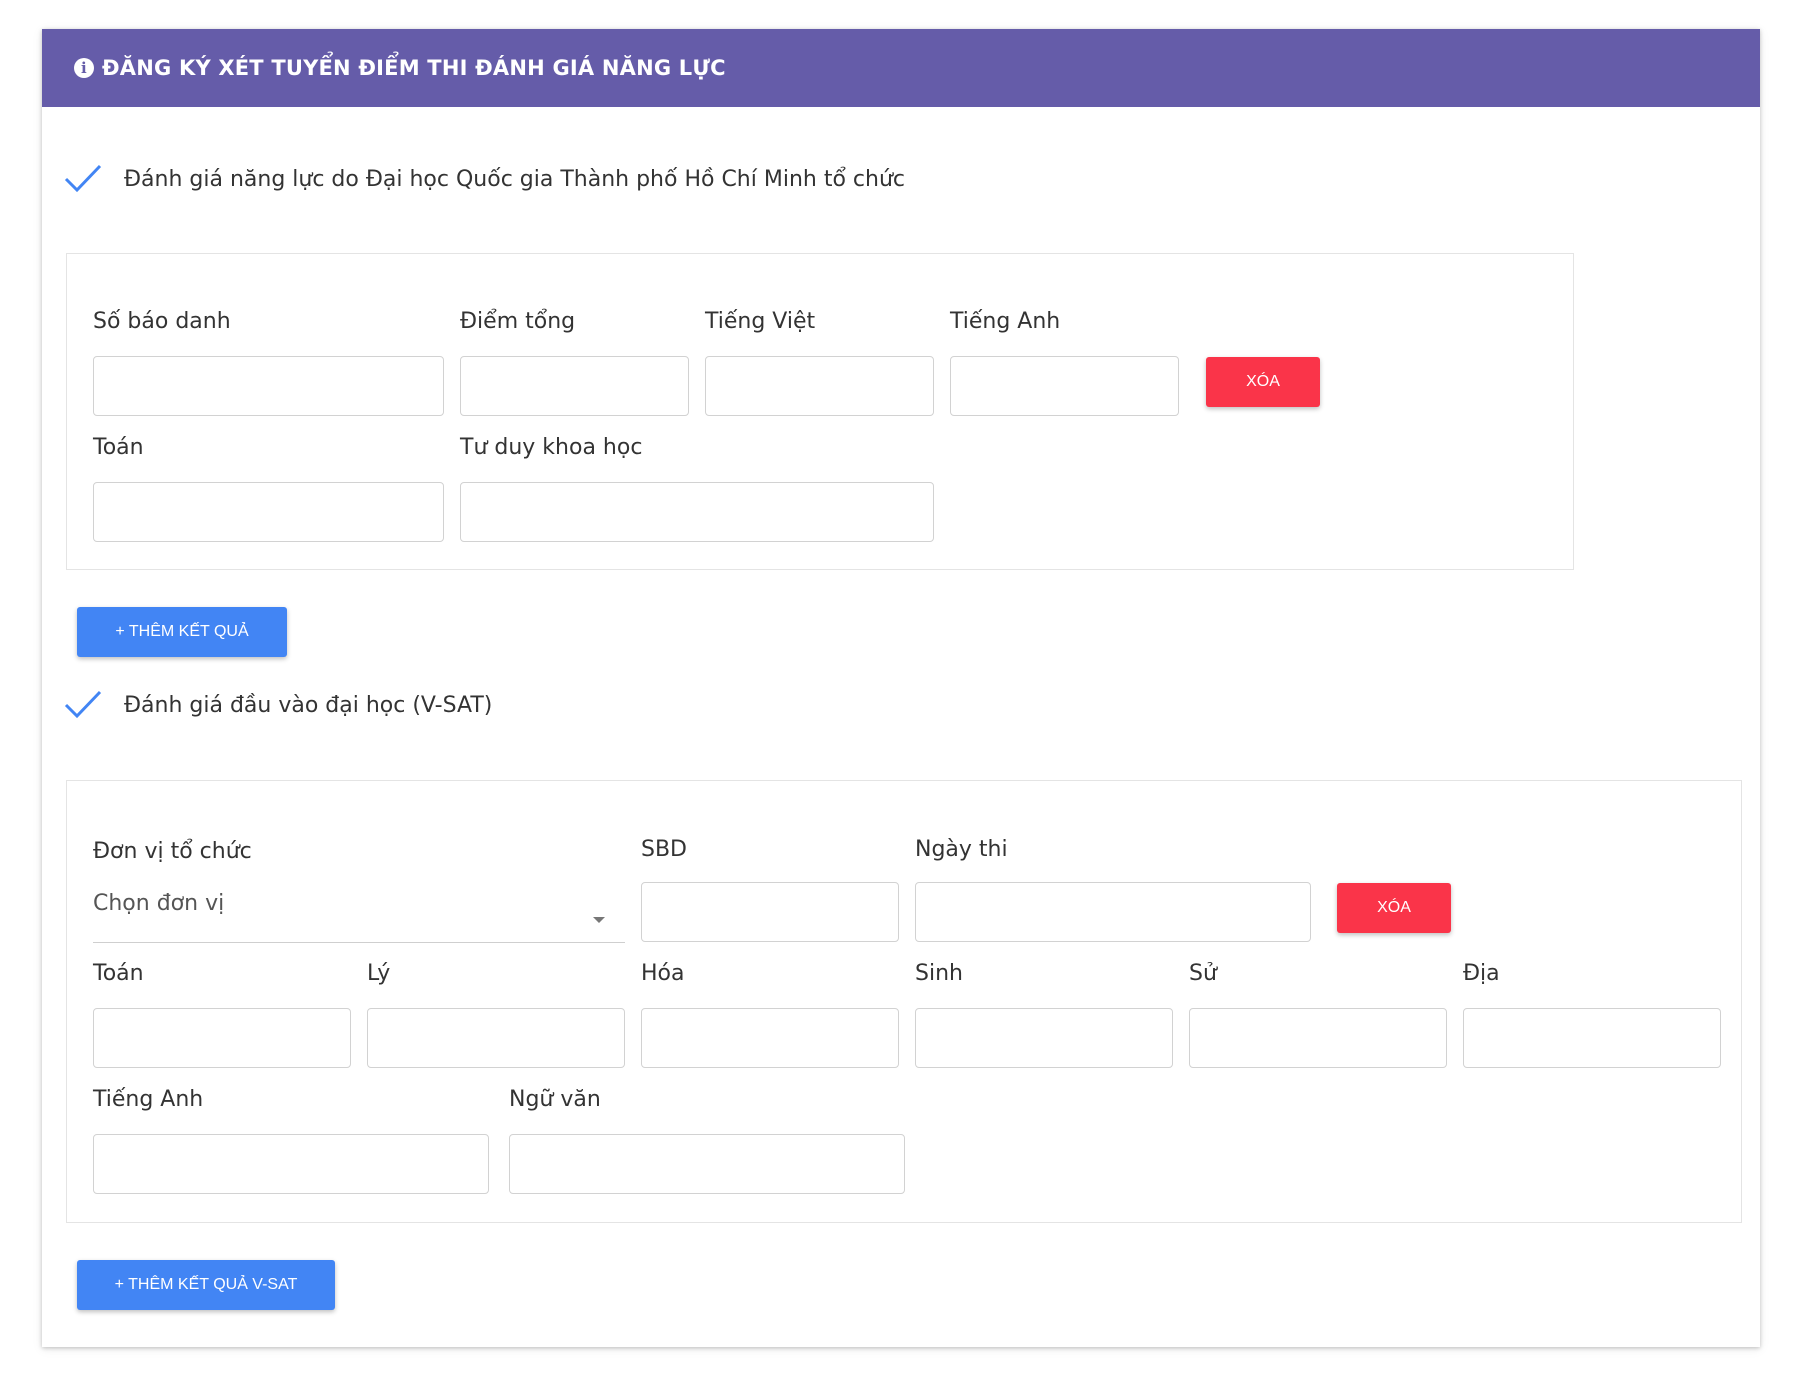 This screenshot has height=1384, width=1794. What do you see at coordinates (574, 386) in the screenshot?
I see `diem-tong-input` at bounding box center [574, 386].